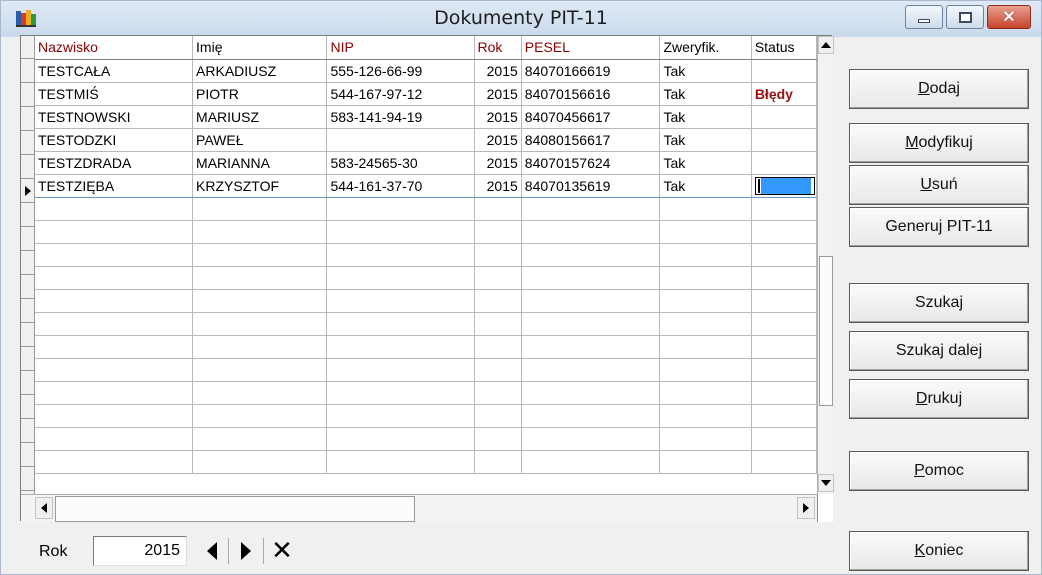 The image size is (1042, 575). What do you see at coordinates (521, 19) in the screenshot?
I see `title-bar: Dokumenty PIT-11 ✕` at bounding box center [521, 19].